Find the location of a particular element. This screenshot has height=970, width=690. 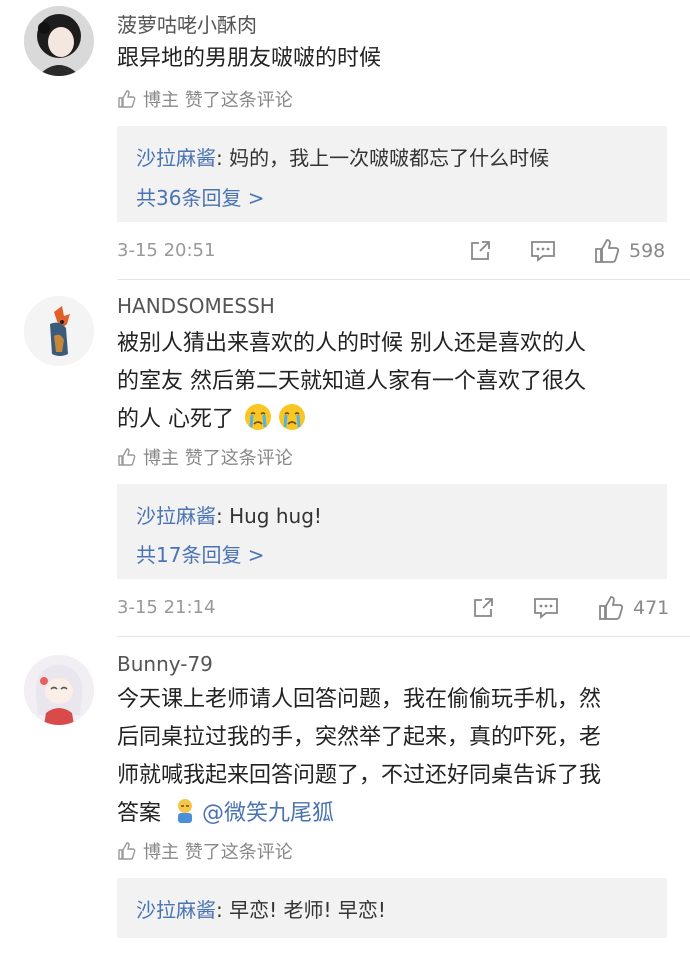

text-line: 今天课上老师请人回答问题，我在偷偷玩手机，然 is located at coordinates (359, 699).